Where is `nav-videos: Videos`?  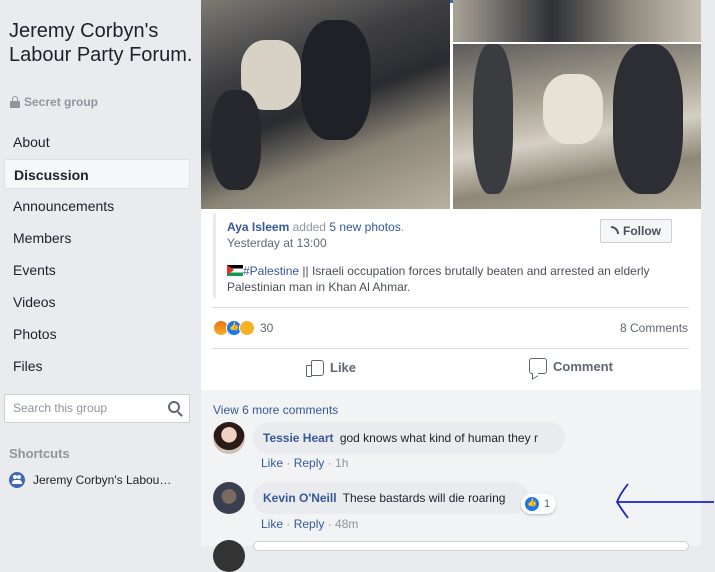 nav-videos: Videos is located at coordinates (97, 302).